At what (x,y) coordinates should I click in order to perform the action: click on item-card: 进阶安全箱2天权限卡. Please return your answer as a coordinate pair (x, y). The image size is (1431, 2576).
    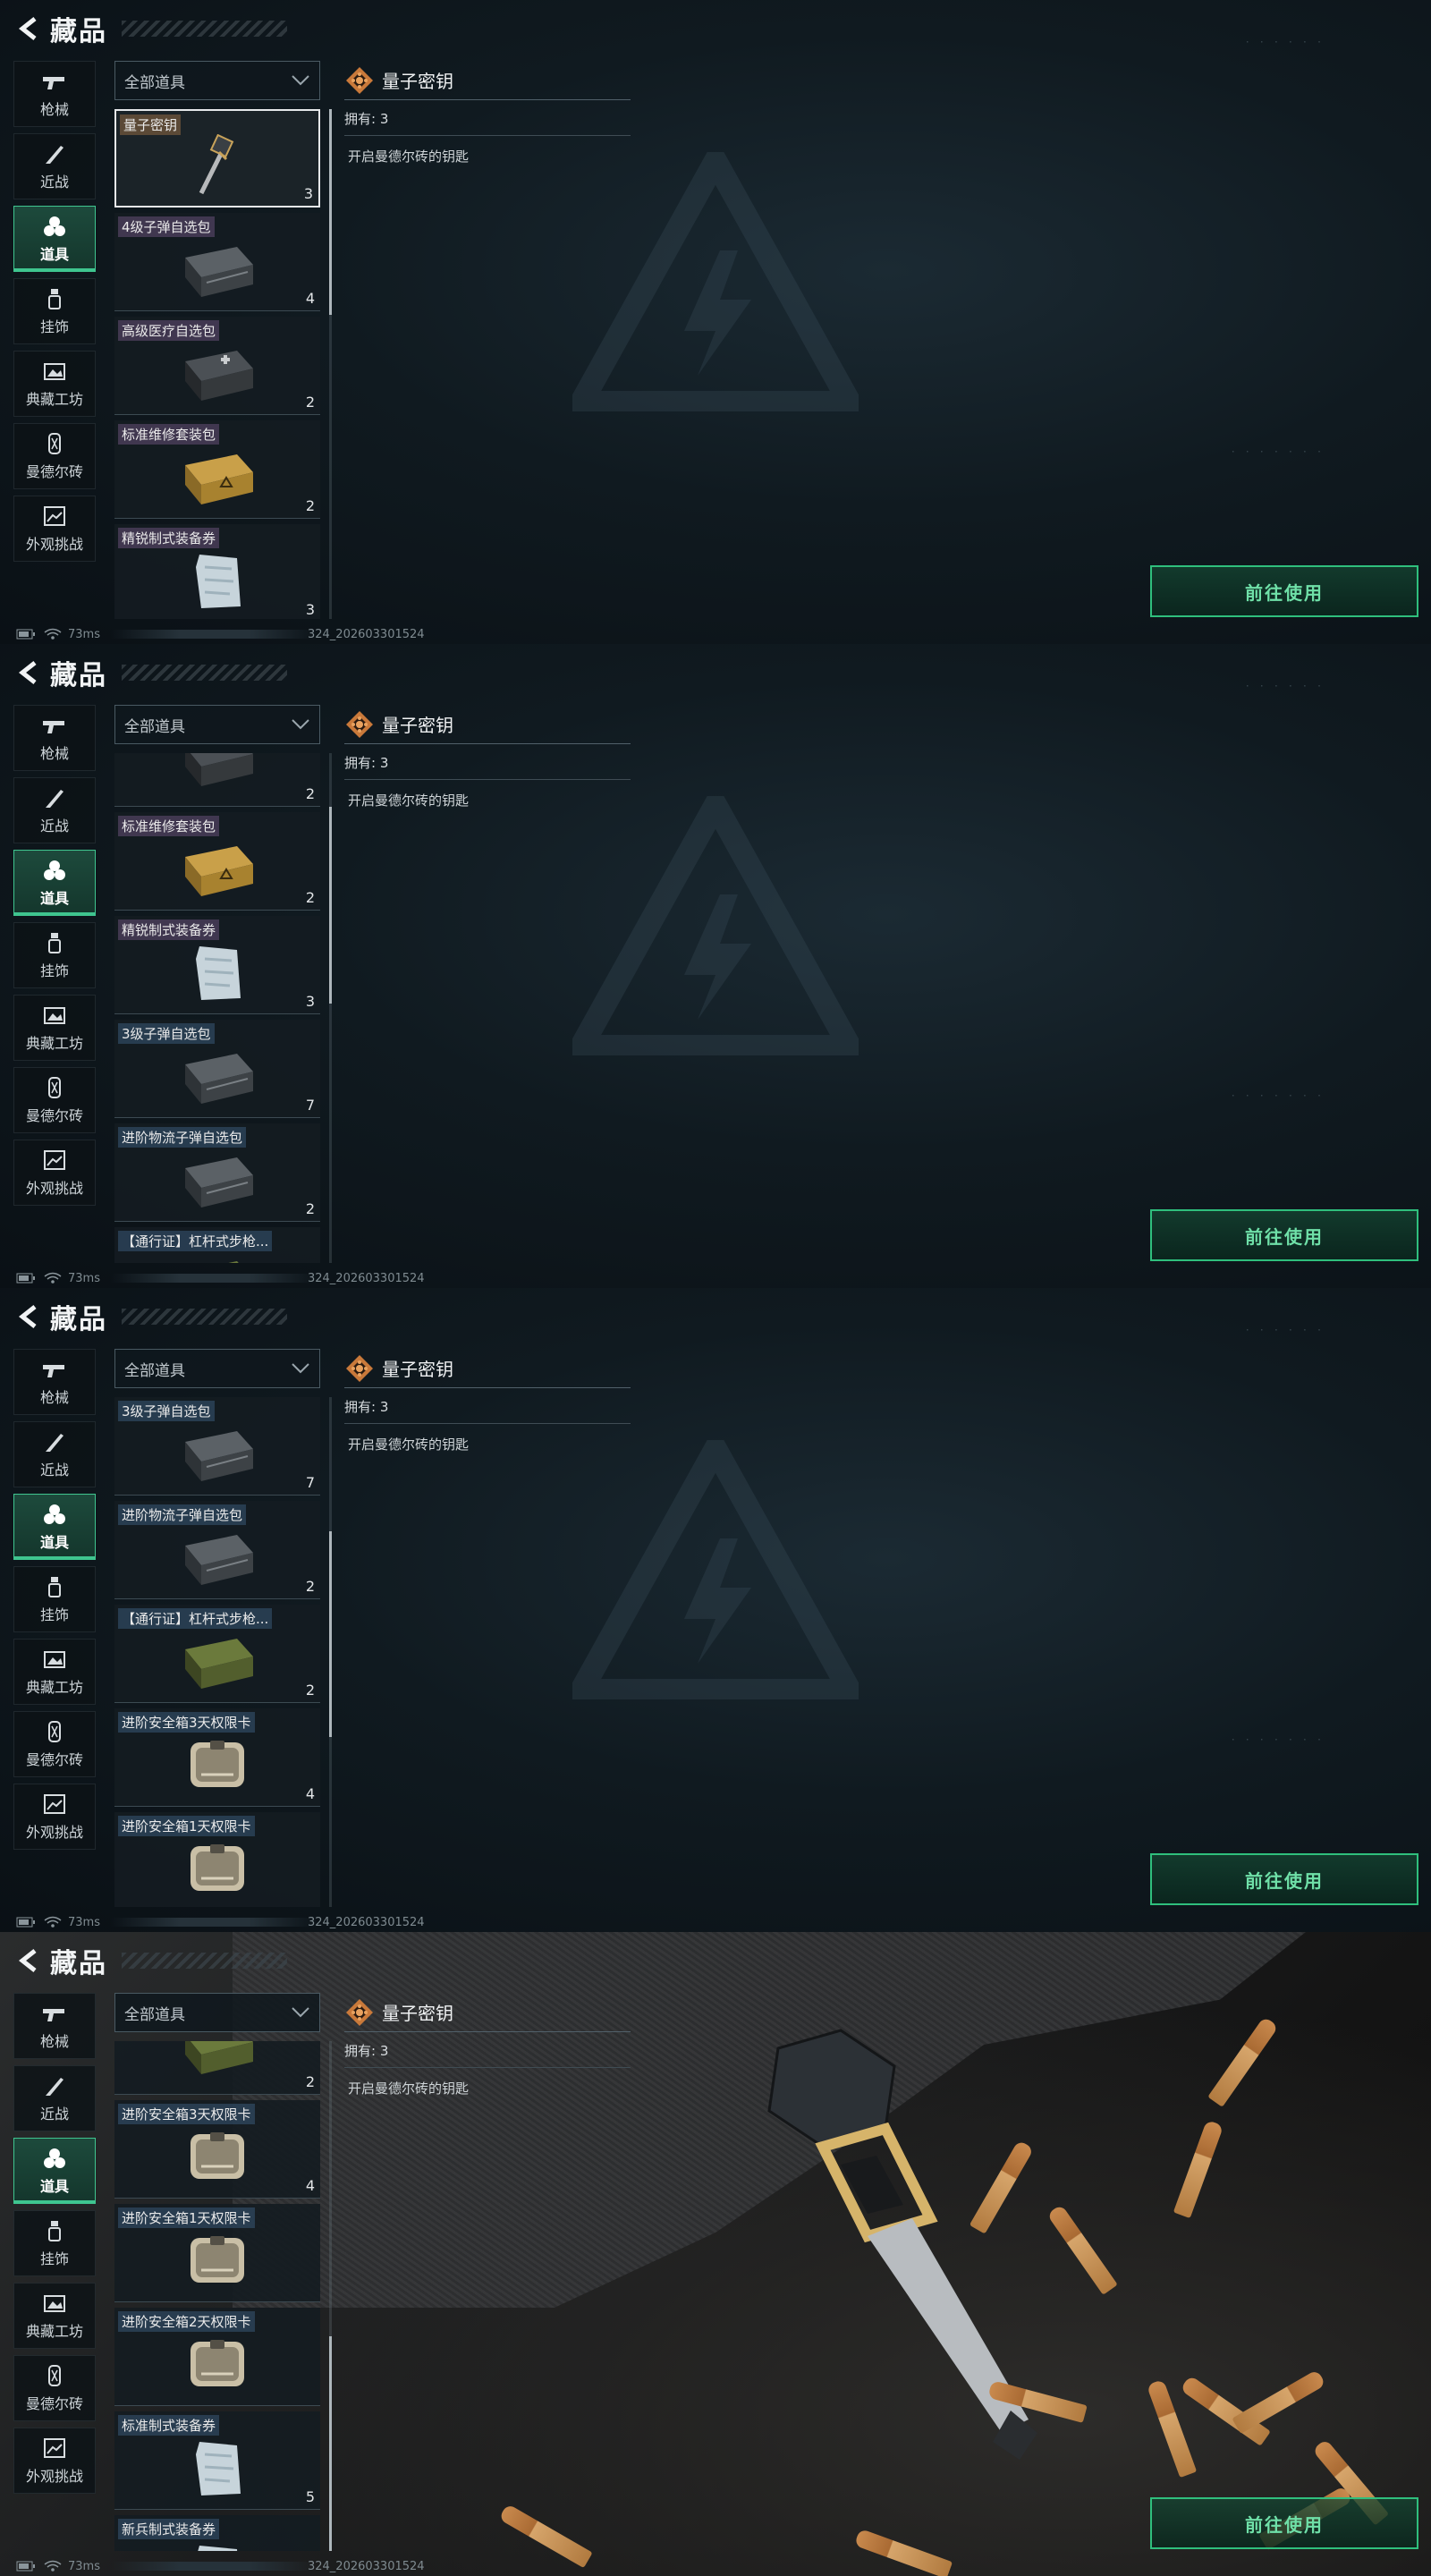
    Looking at the image, I should click on (217, 2357).